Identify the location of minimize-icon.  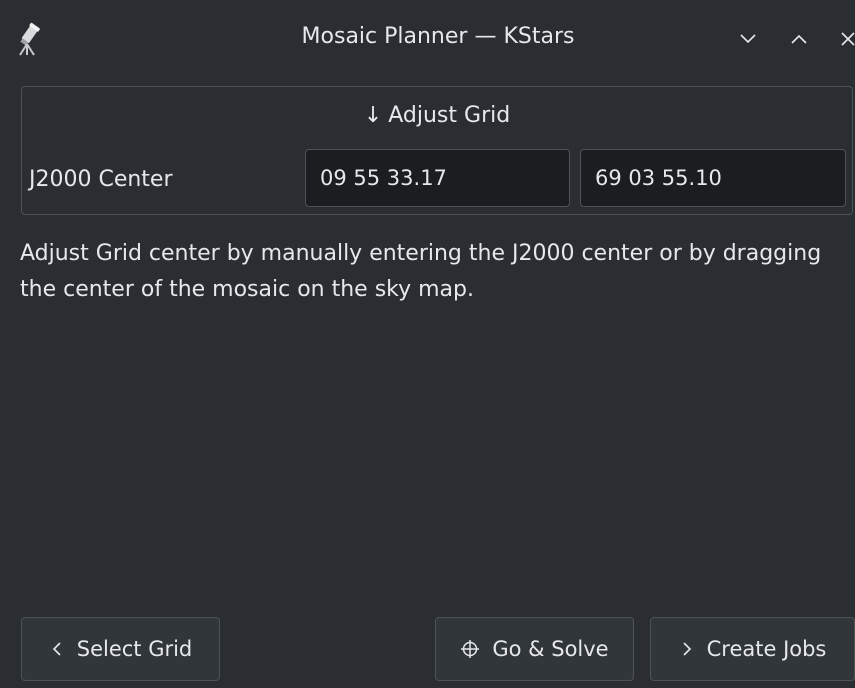
(748, 39).